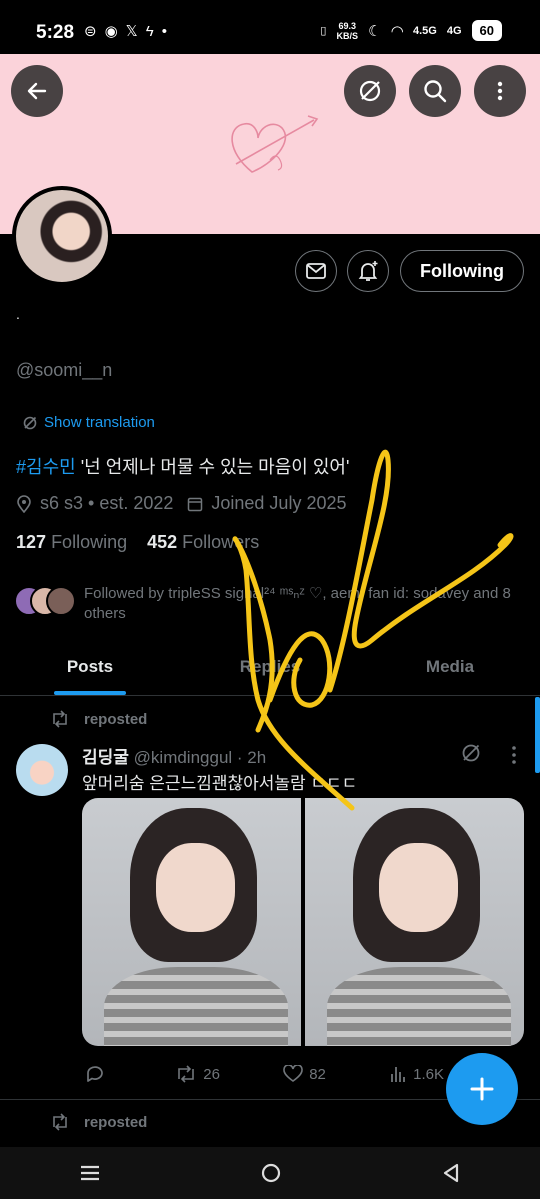  What do you see at coordinates (374, 31) in the screenshot?
I see `moon-icon: ☾` at bounding box center [374, 31].